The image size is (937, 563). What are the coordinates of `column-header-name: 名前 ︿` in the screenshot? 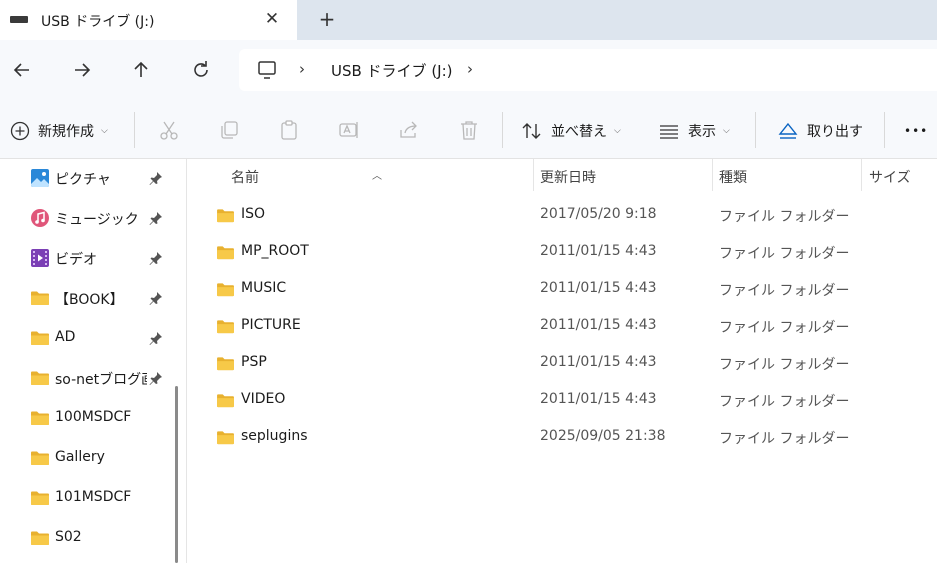 It's located at (360, 175).